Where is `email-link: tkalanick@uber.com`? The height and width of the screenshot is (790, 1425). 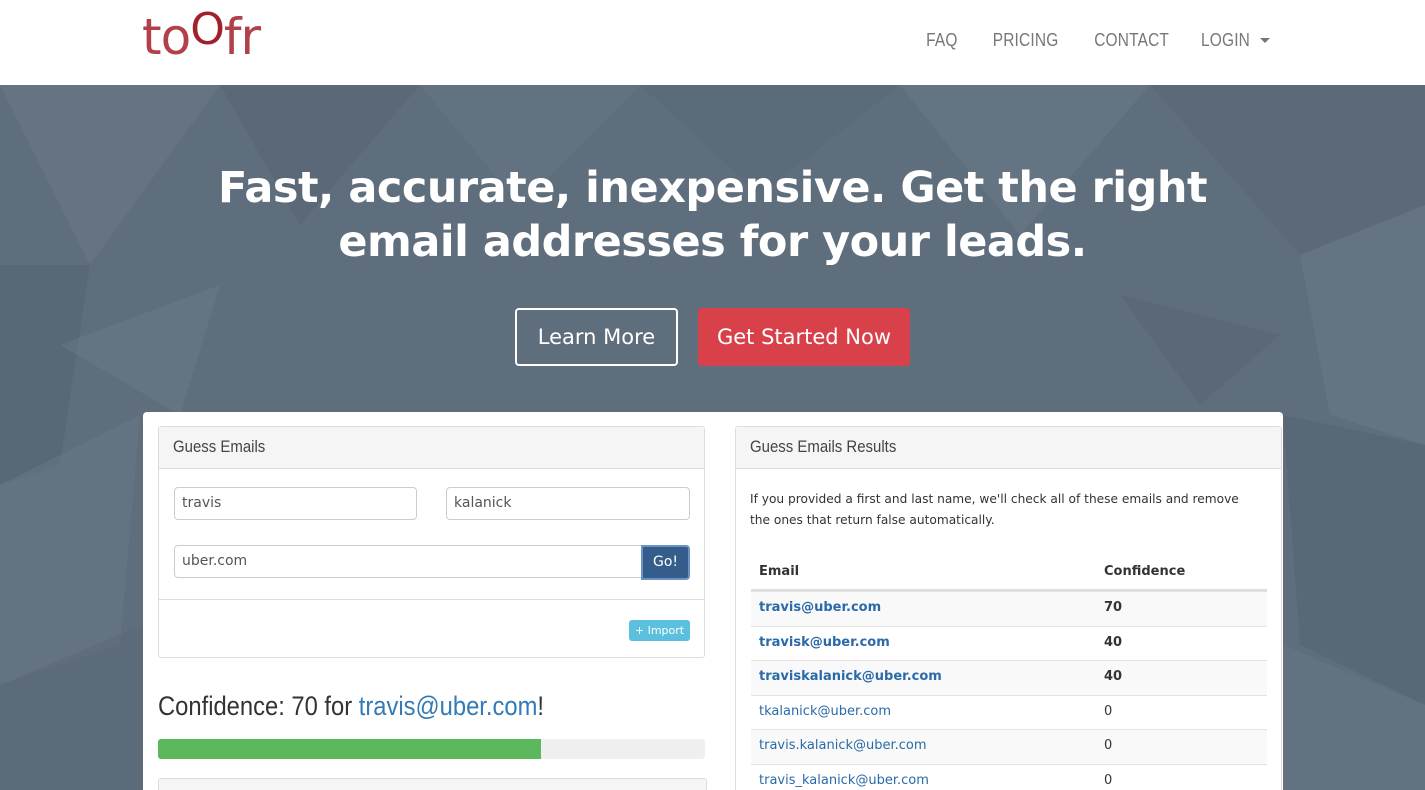
email-link: tkalanick@uber.com is located at coordinates (825, 711).